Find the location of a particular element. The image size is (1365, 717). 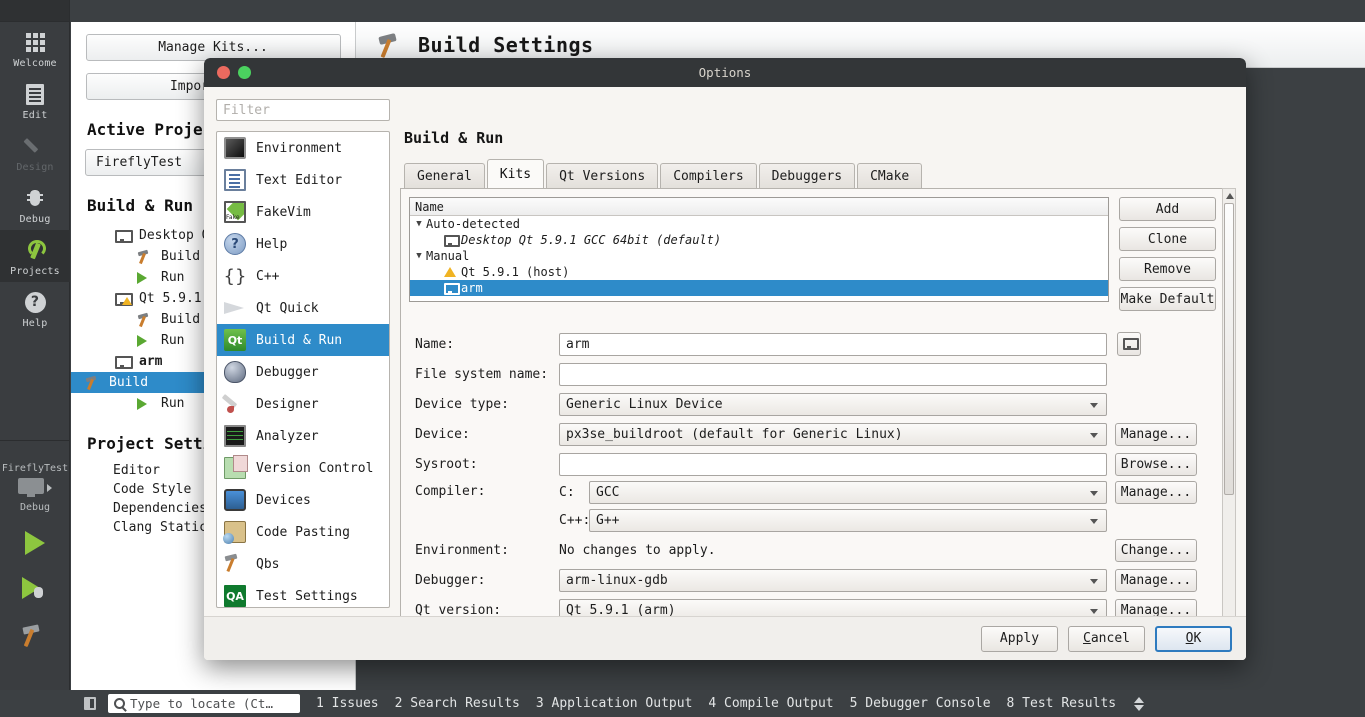

compiler-cpp-value: G++ is located at coordinates (608, 520).